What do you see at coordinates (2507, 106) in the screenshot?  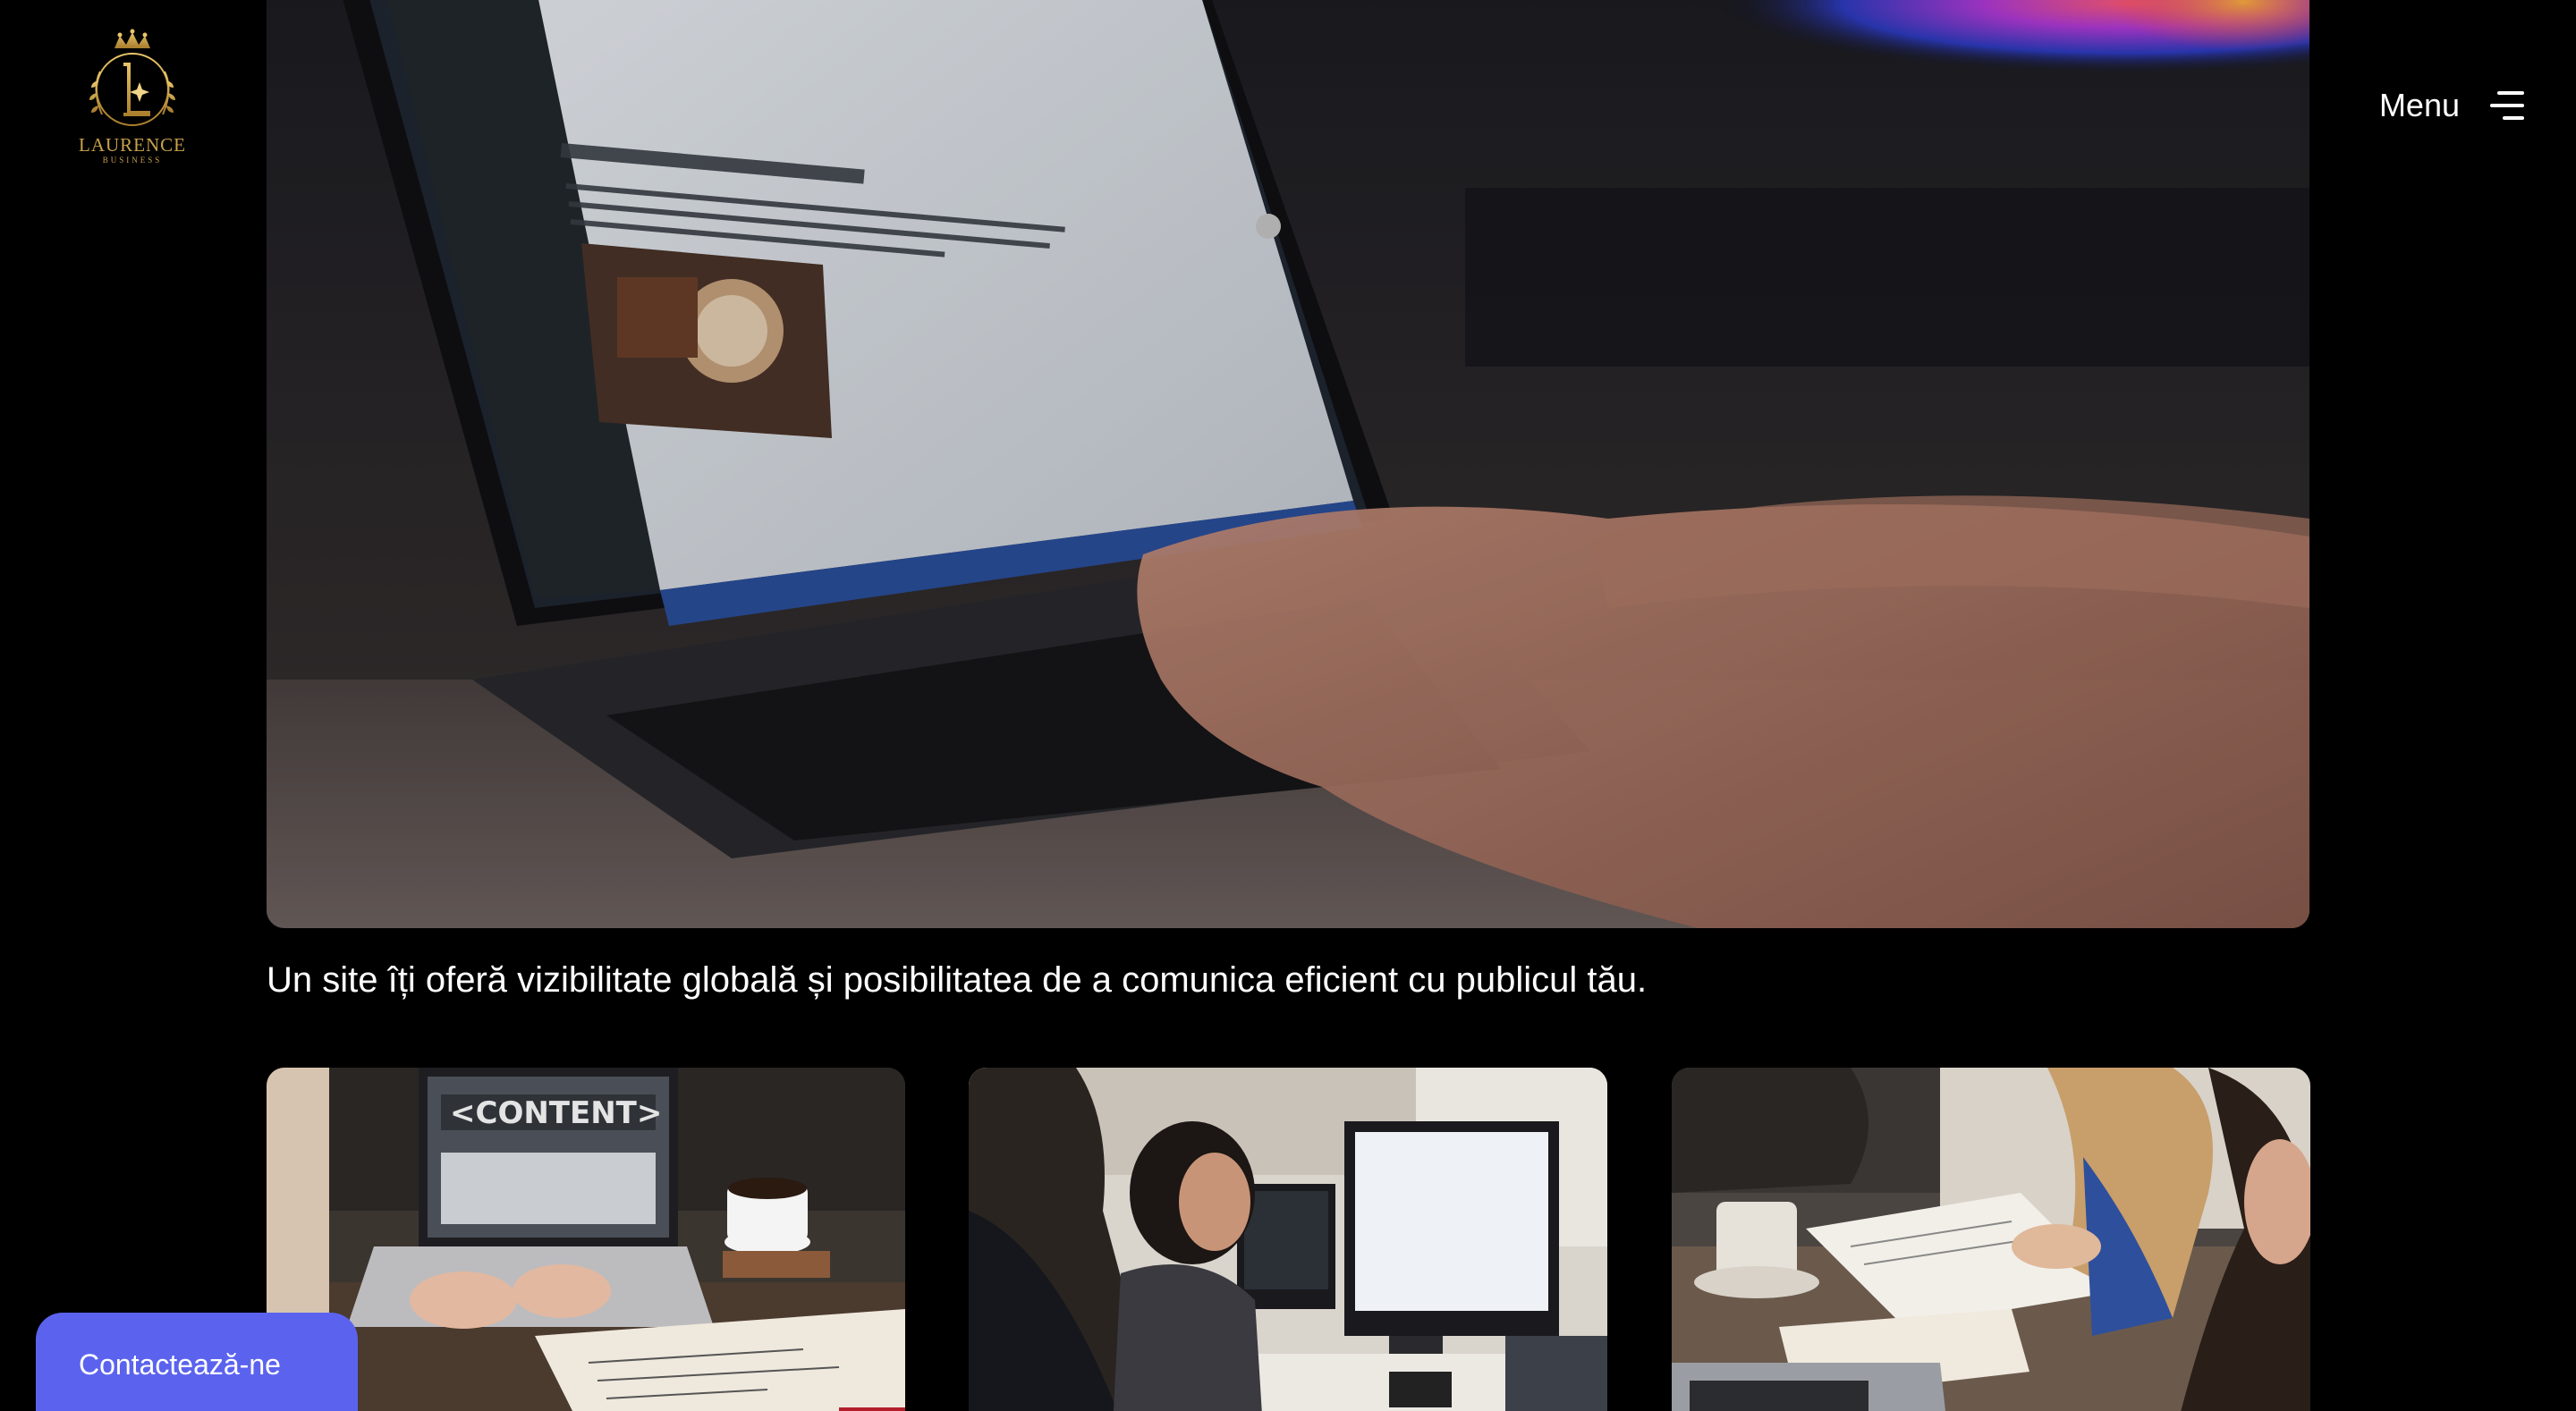 I see `hamburger-menu-icon` at bounding box center [2507, 106].